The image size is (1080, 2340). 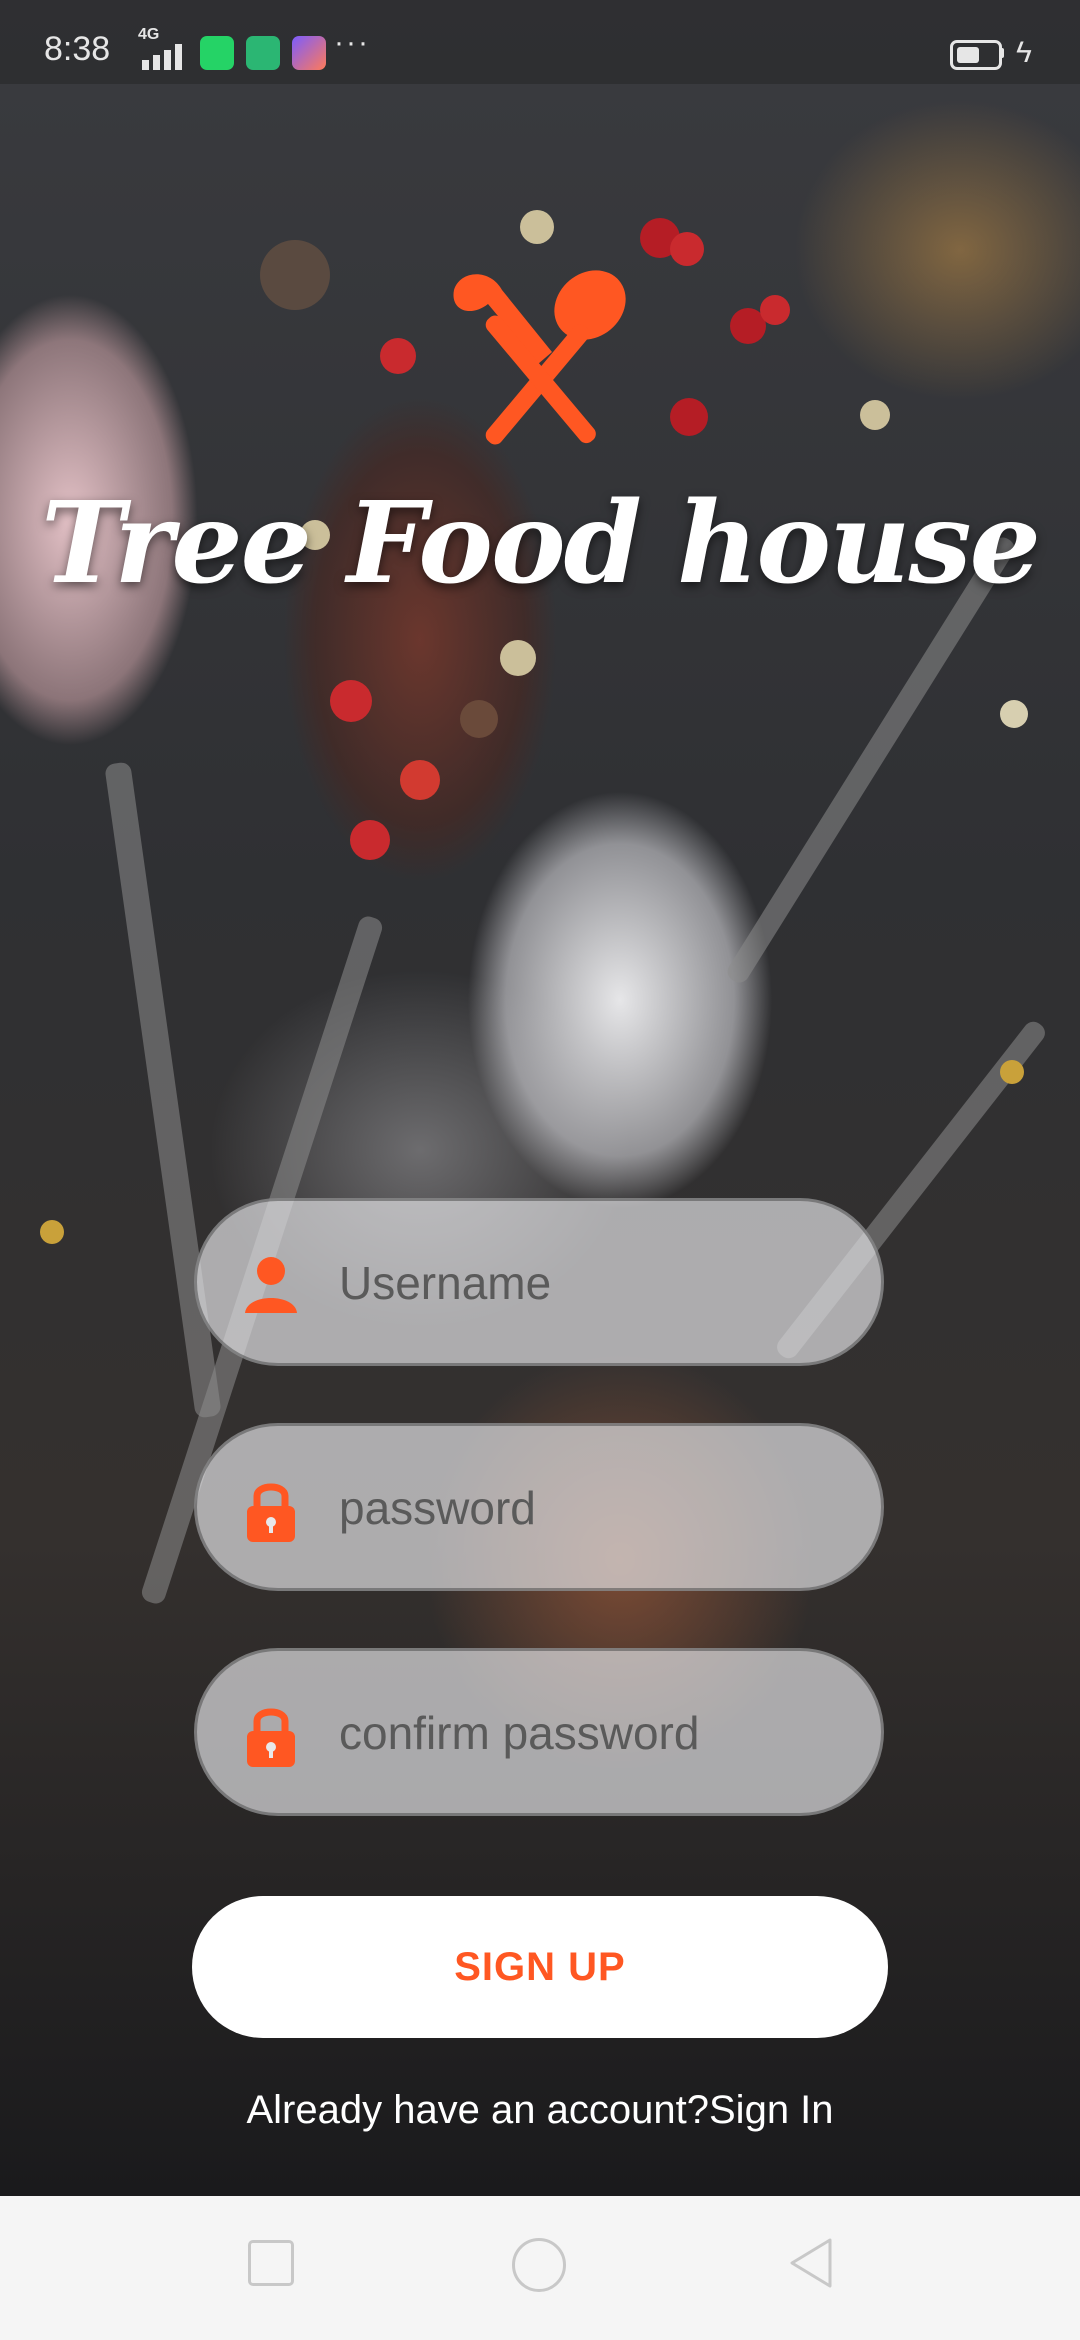 What do you see at coordinates (976, 55) in the screenshot?
I see `battery-icon` at bounding box center [976, 55].